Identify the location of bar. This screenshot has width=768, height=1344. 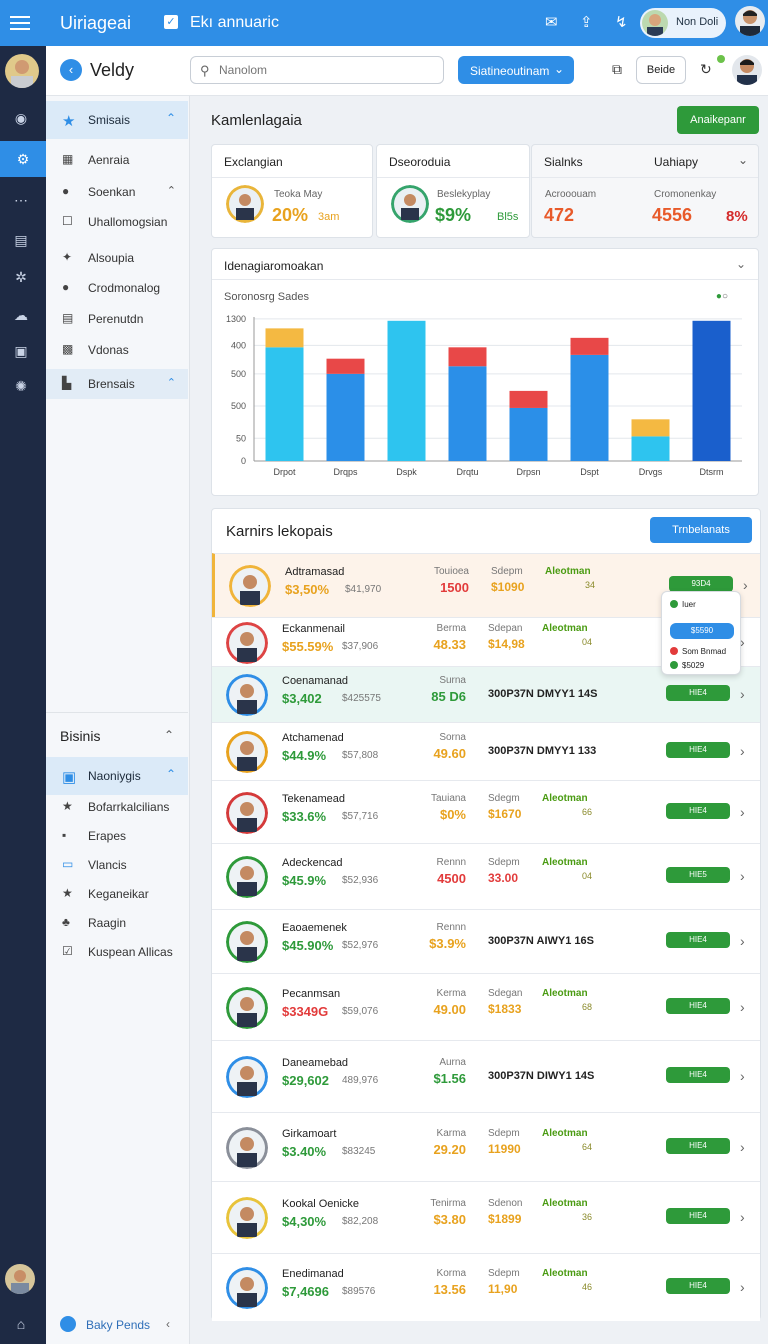
(284, 404).